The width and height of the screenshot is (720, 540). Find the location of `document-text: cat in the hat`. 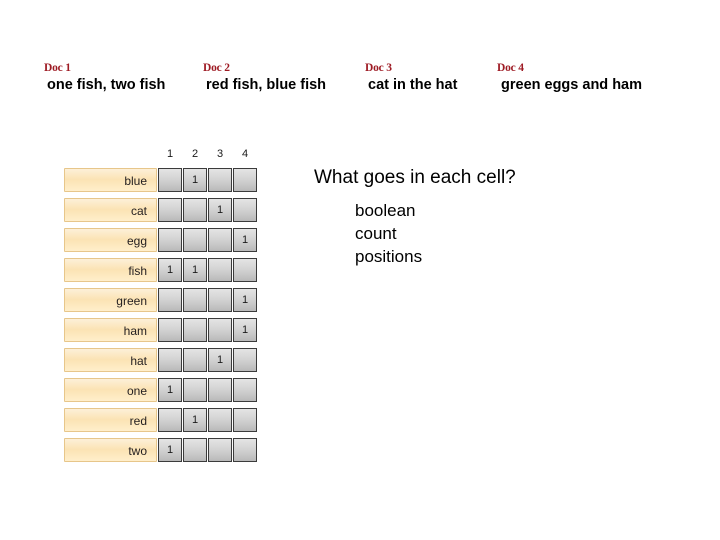

document-text: cat in the hat is located at coordinates (413, 85).